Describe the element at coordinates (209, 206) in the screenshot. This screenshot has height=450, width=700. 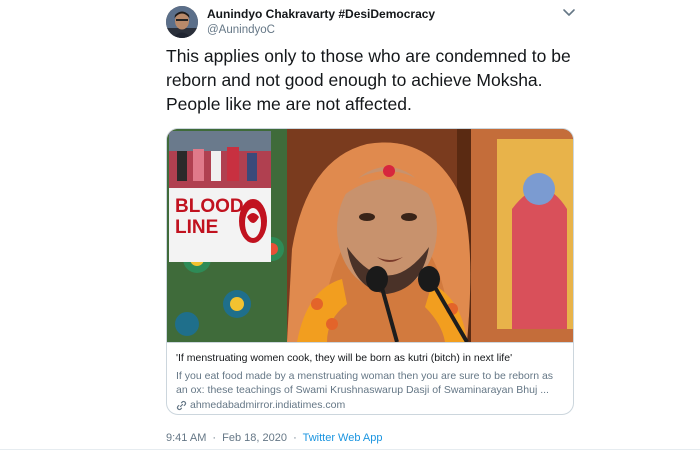
I see `svg-text: BLOOD` at that location.